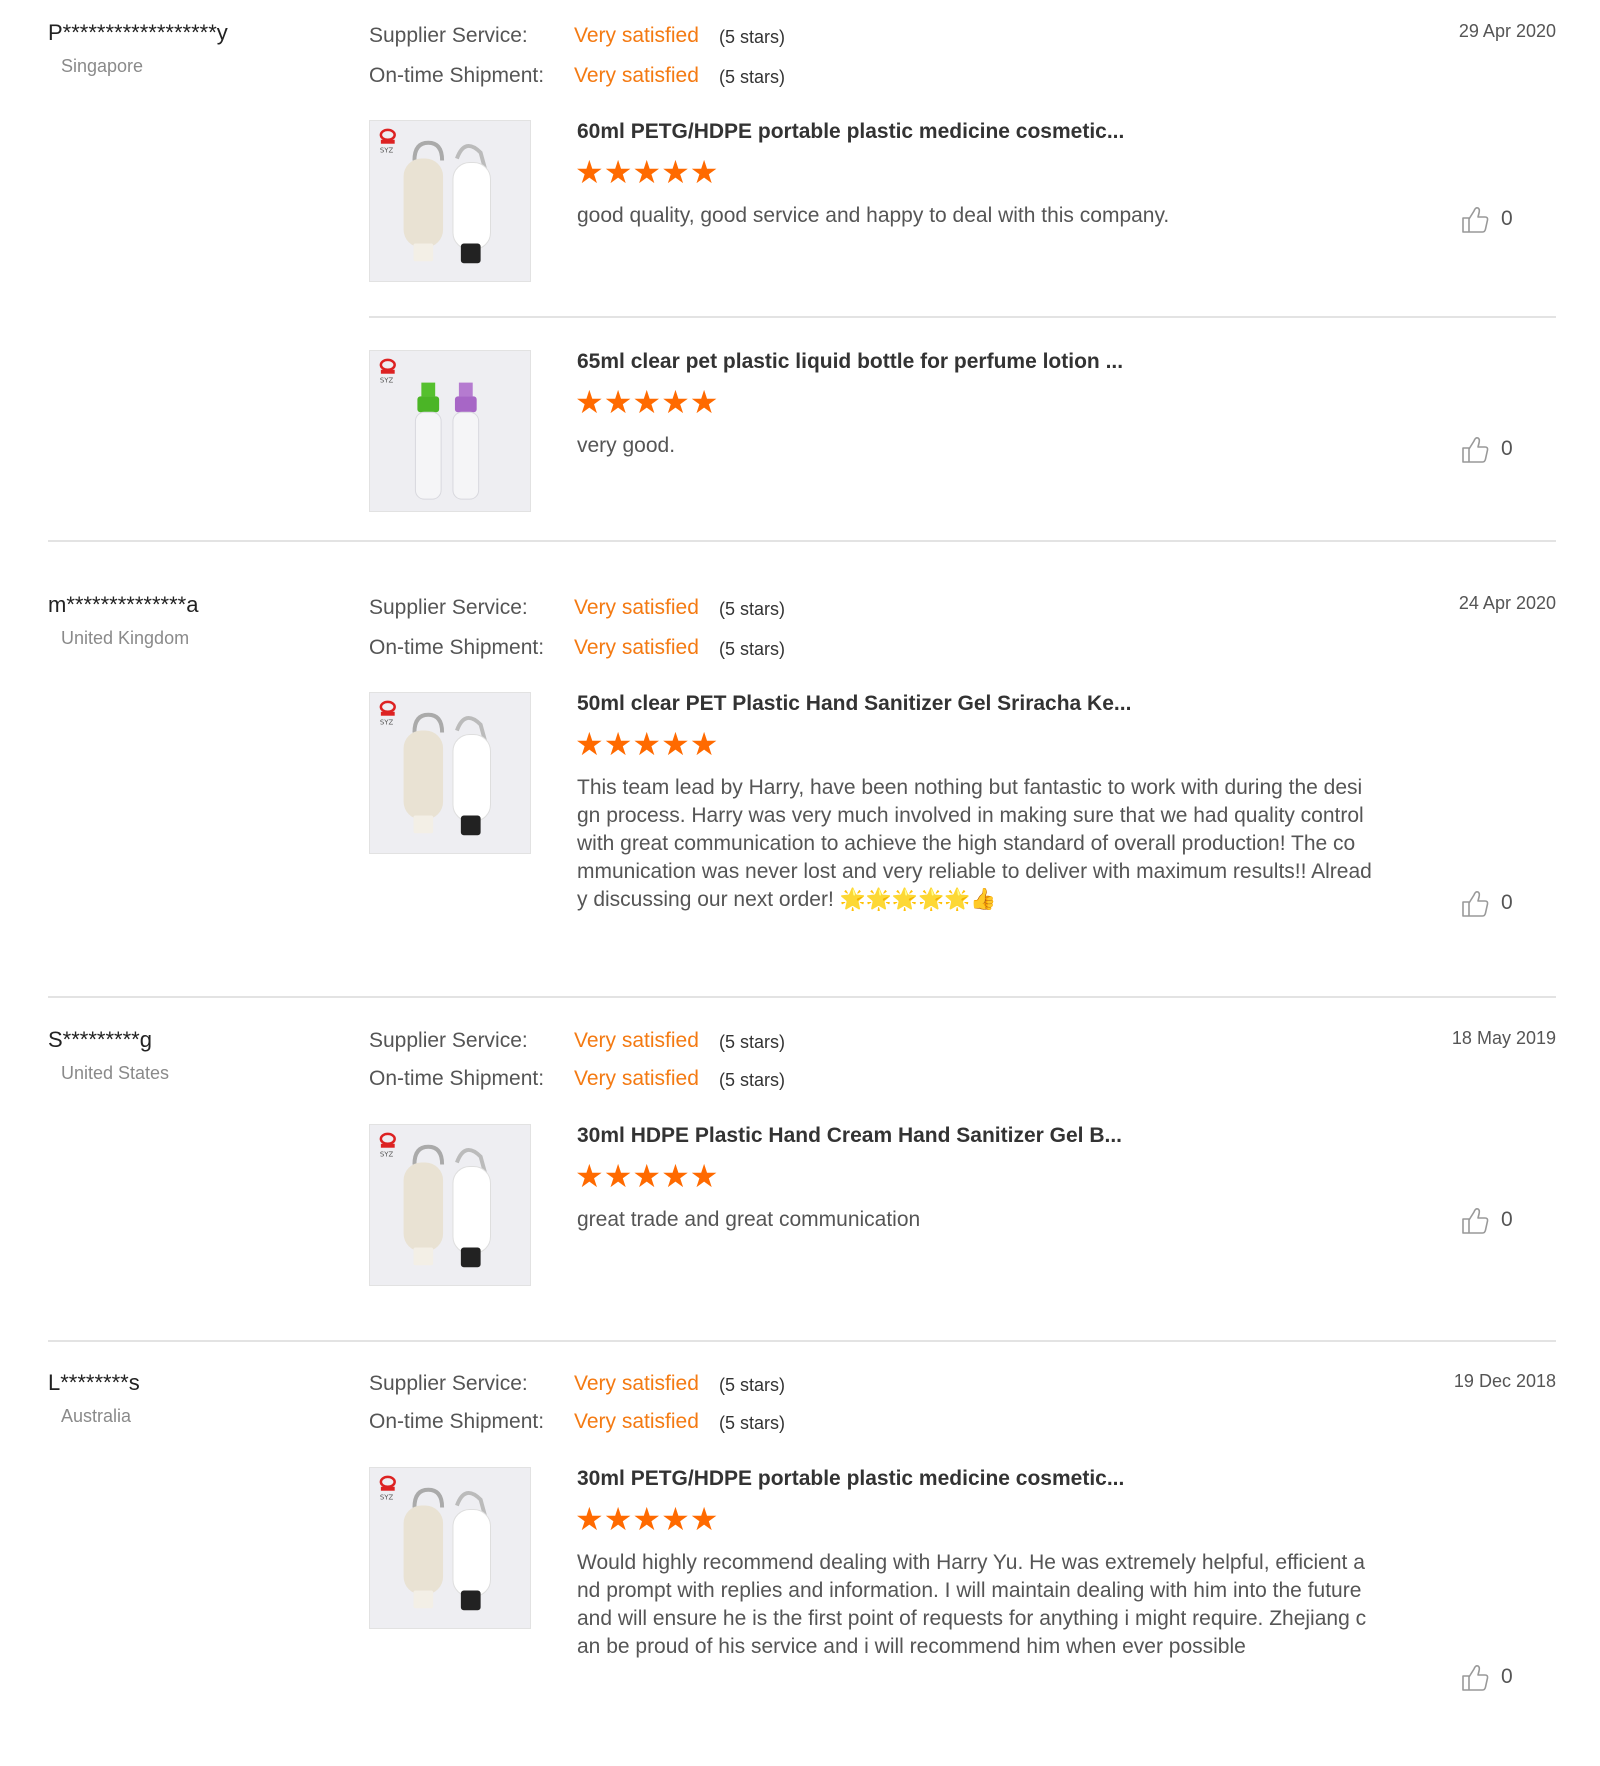 Image resolution: width=1600 pixels, height=1766 pixels. What do you see at coordinates (749, 1219) in the screenshot?
I see `review-comment: great trade and great communication` at bounding box center [749, 1219].